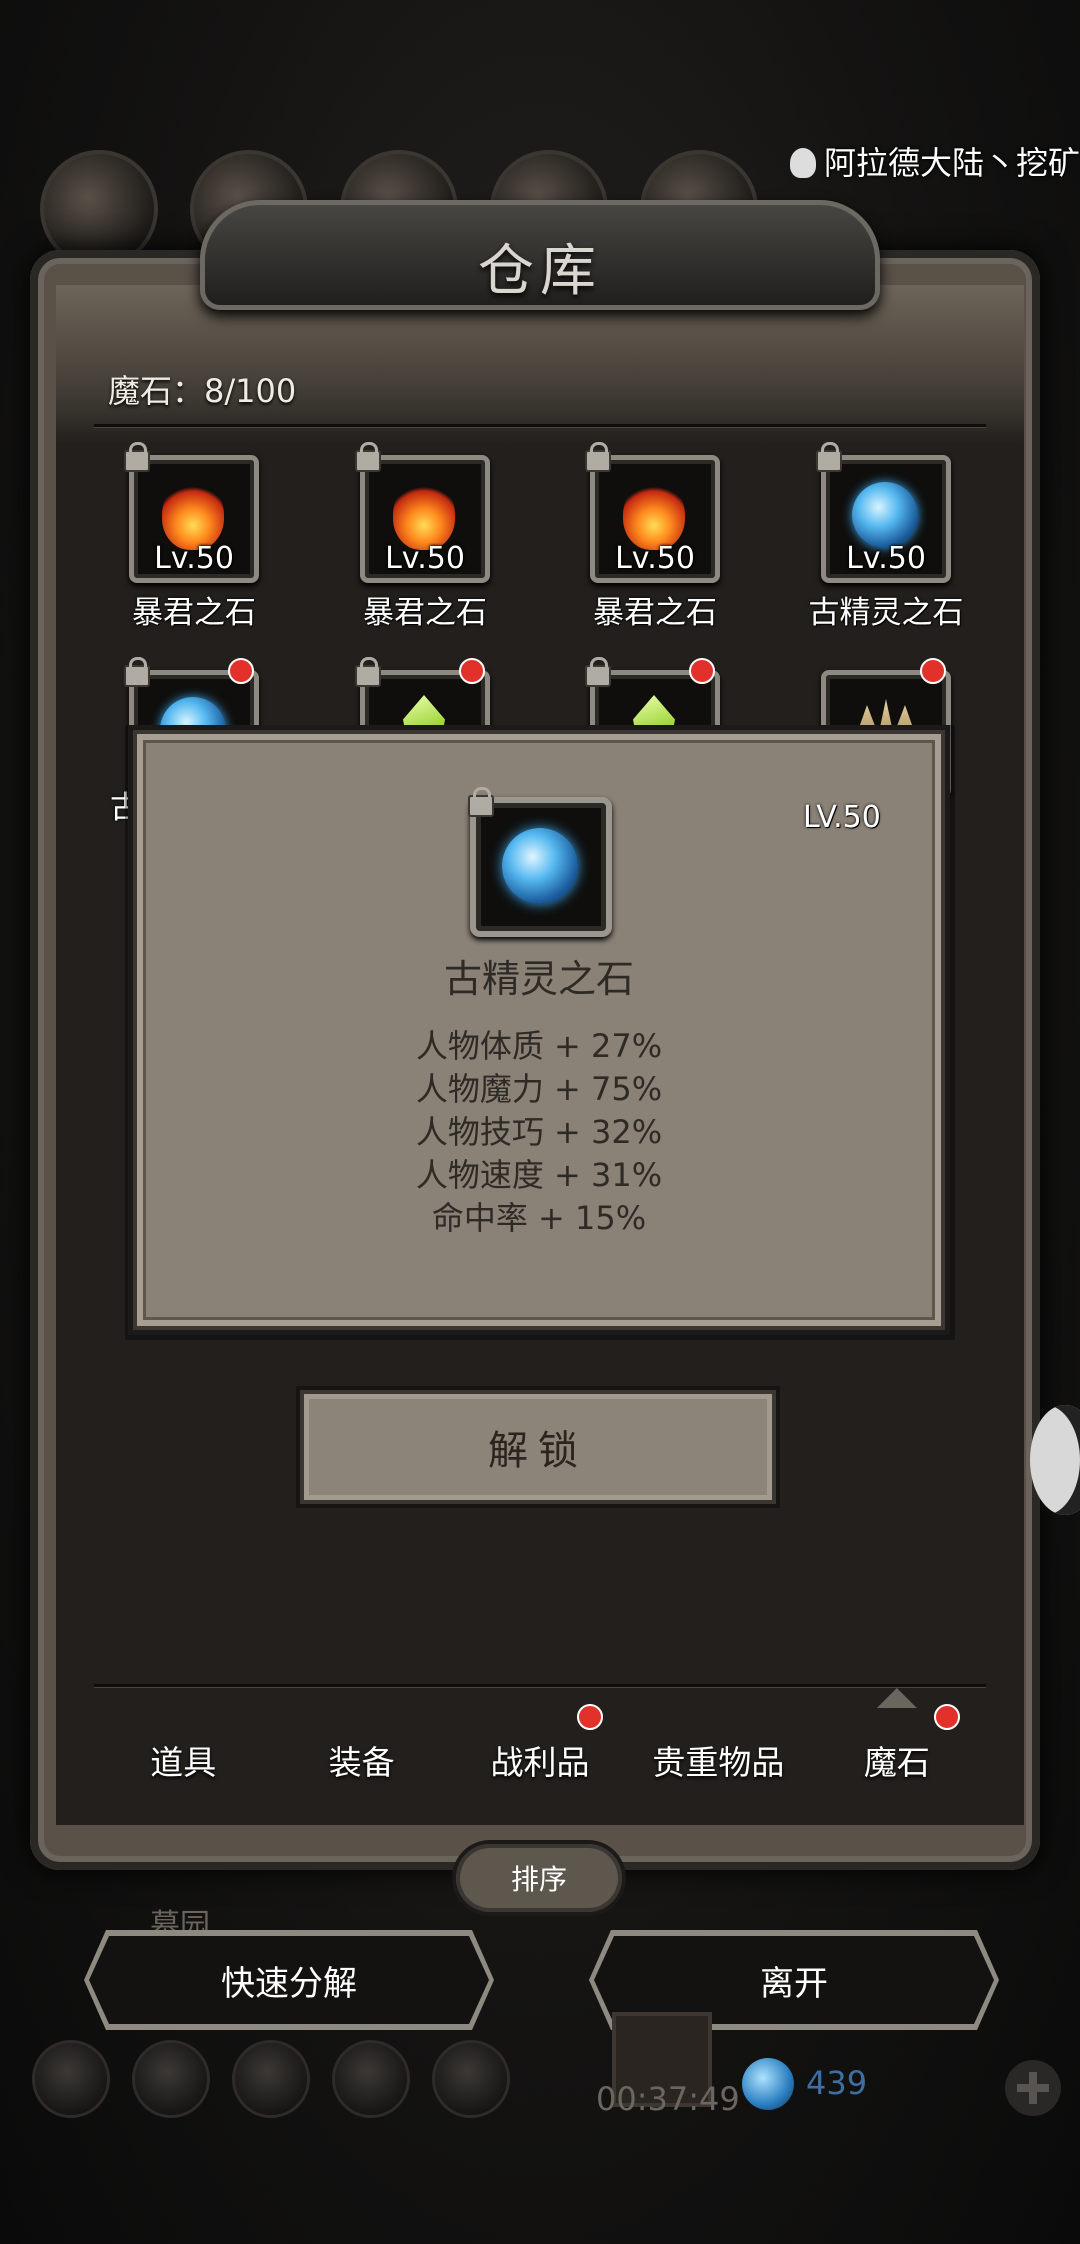 This screenshot has width=1080, height=2244. Describe the element at coordinates (1033, 2088) in the screenshot. I see `plus-icon` at that location.